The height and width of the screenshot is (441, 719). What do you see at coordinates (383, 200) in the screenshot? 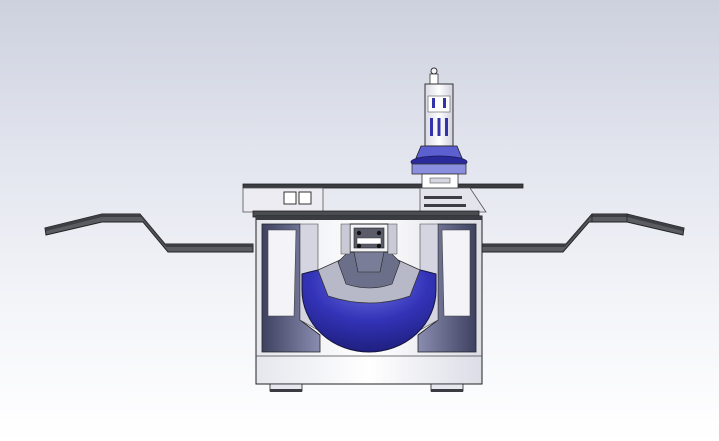
I see `top-deck` at bounding box center [383, 200].